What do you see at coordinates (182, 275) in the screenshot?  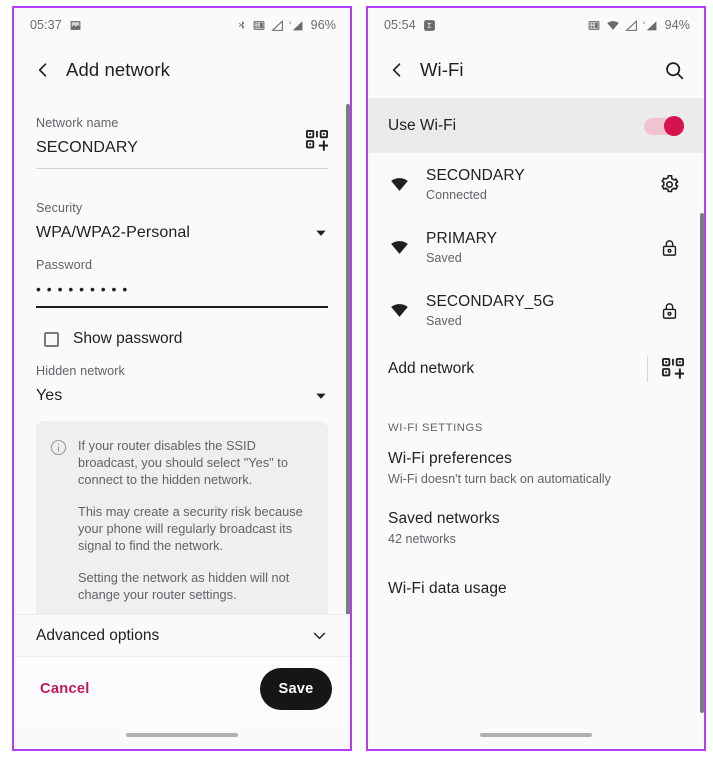 I see `password-field: Password • • • • • • • • •` at bounding box center [182, 275].